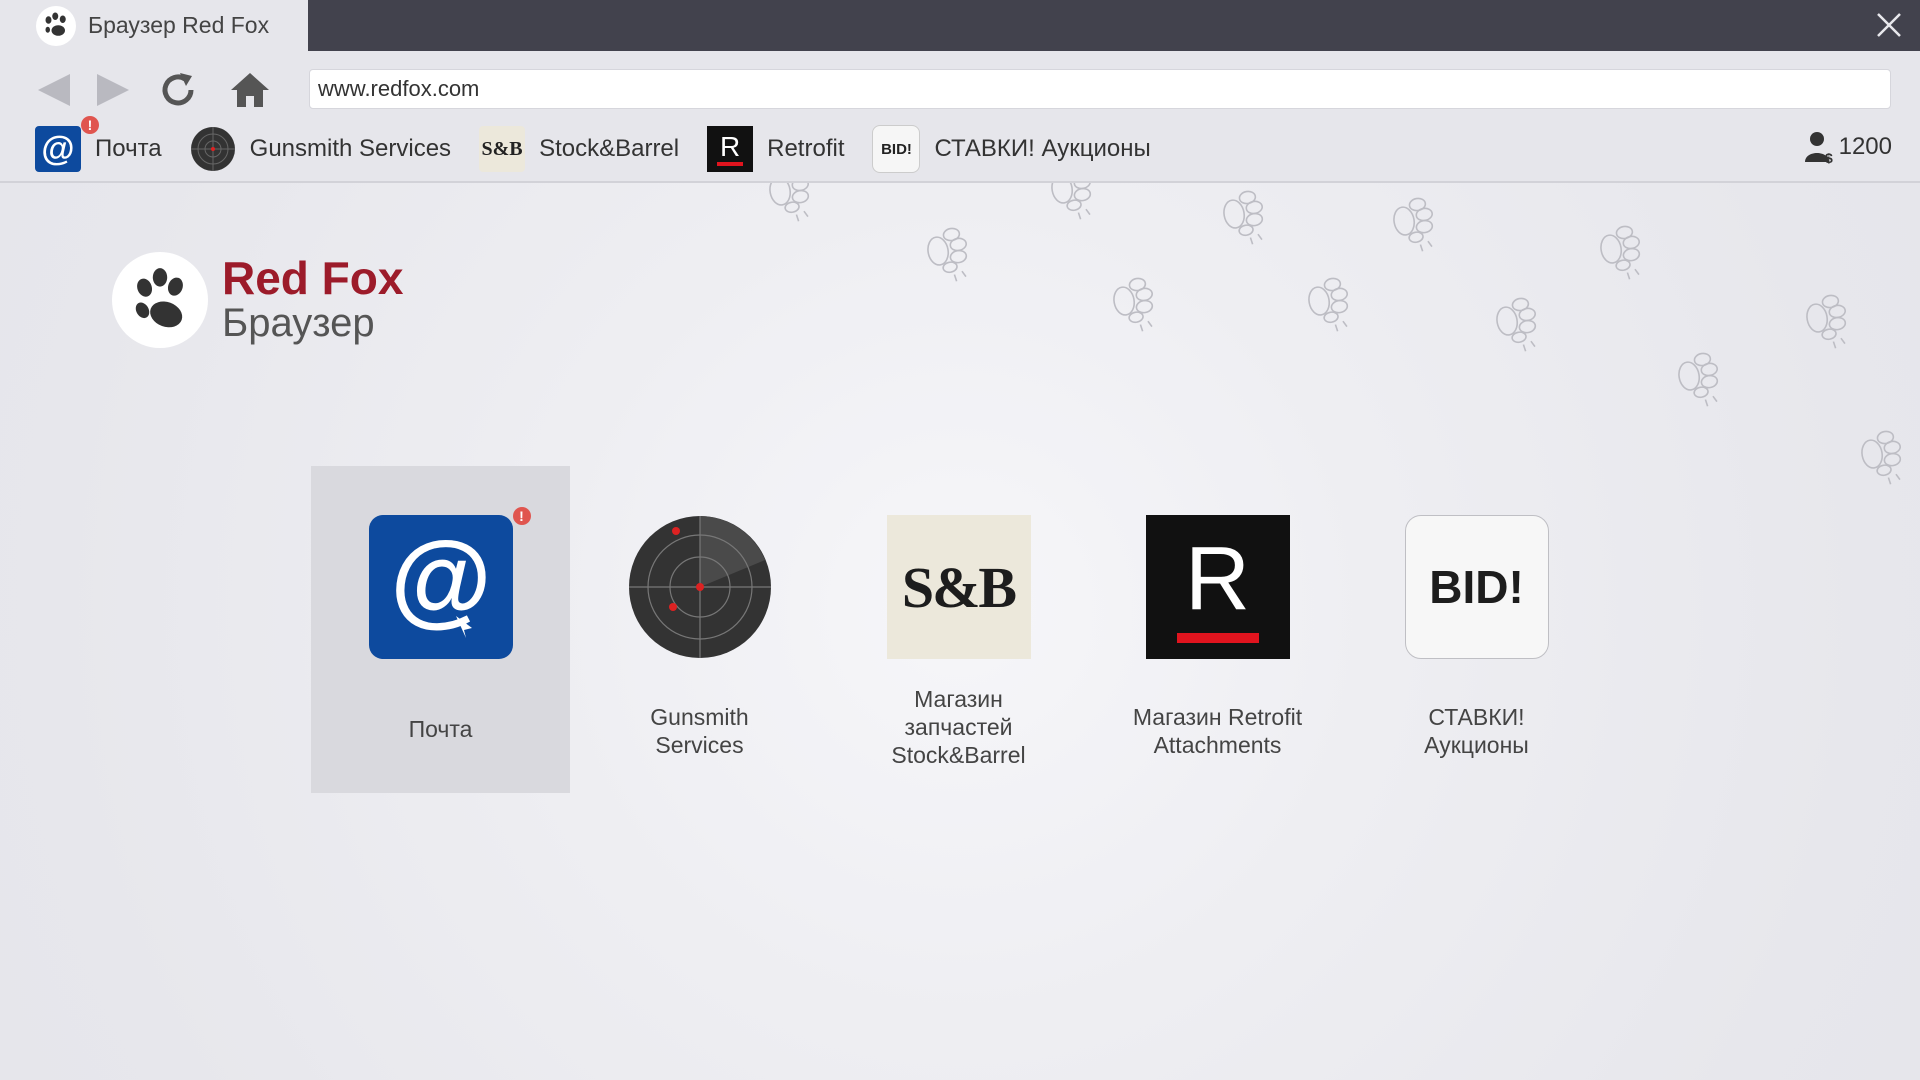  I want to click on tile-bid: BID! СТАВКИ! Аукционы, so click(1476, 629).